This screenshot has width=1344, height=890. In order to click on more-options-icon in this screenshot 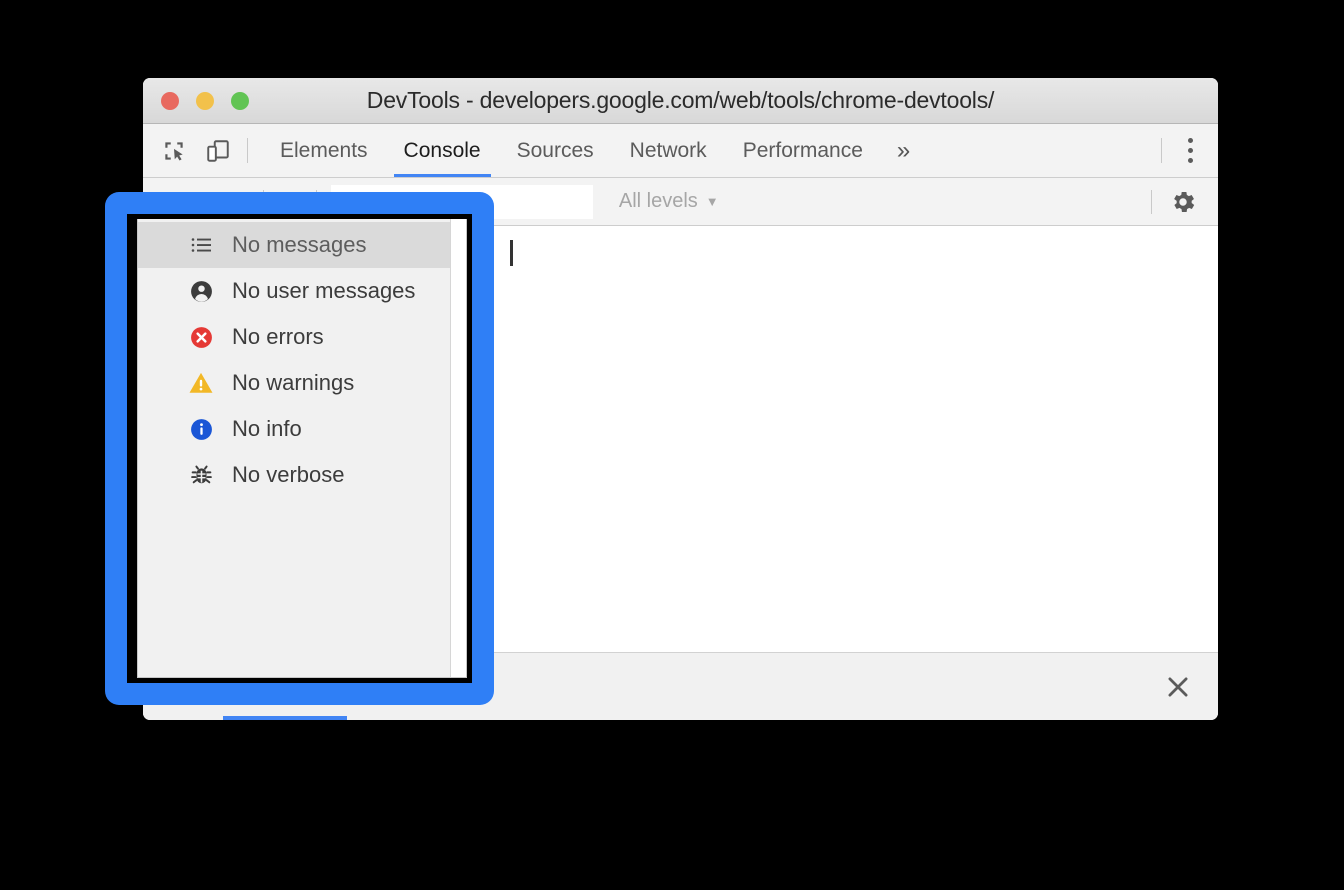, I will do `click(1190, 150)`.